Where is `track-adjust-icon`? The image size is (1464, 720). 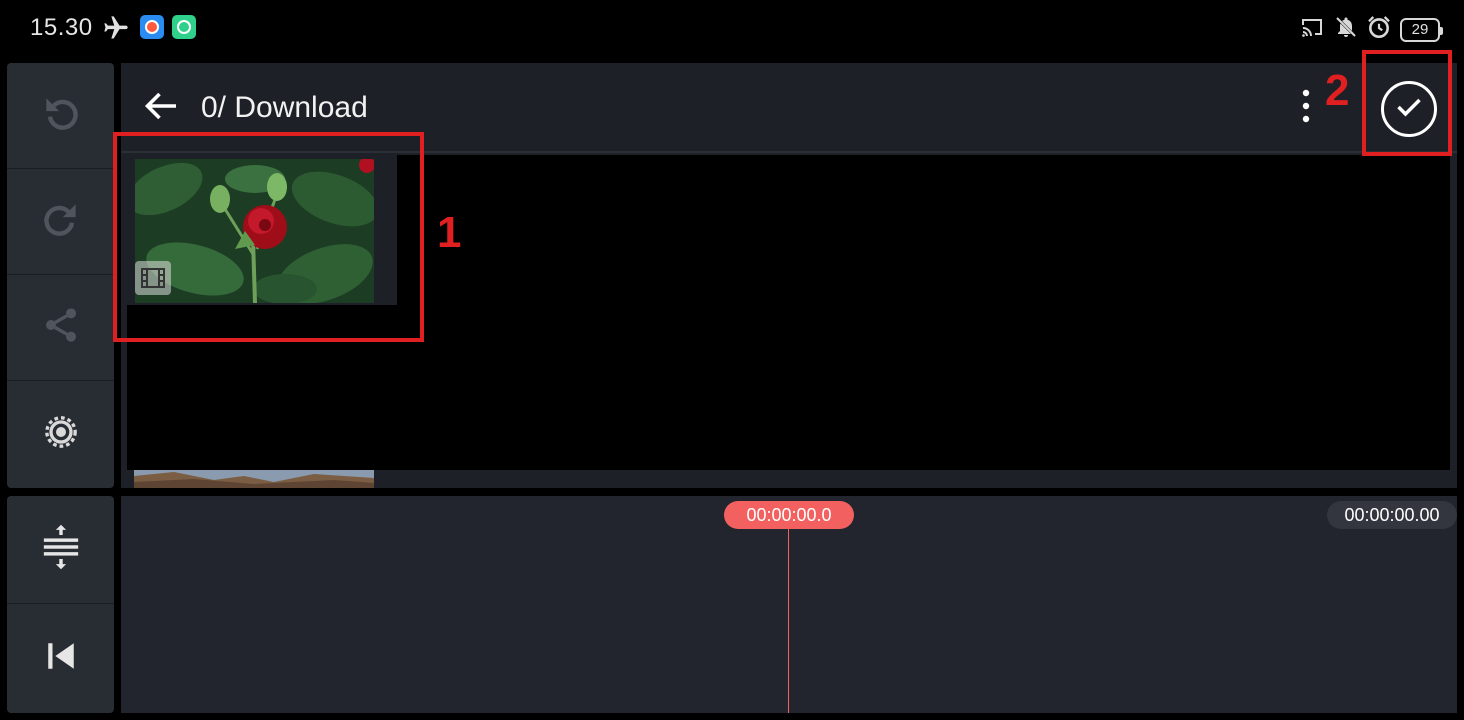 track-adjust-icon is located at coordinates (61, 549).